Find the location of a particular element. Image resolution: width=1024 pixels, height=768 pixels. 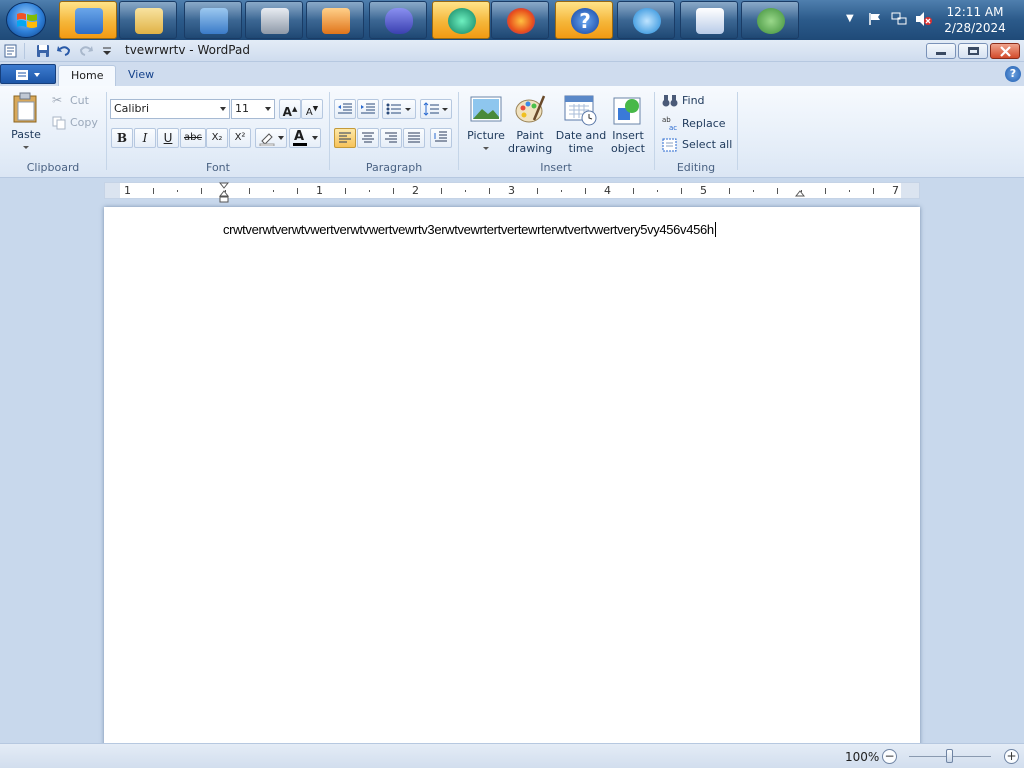

taskbar-windows-explorer is located at coordinates (148, 20).